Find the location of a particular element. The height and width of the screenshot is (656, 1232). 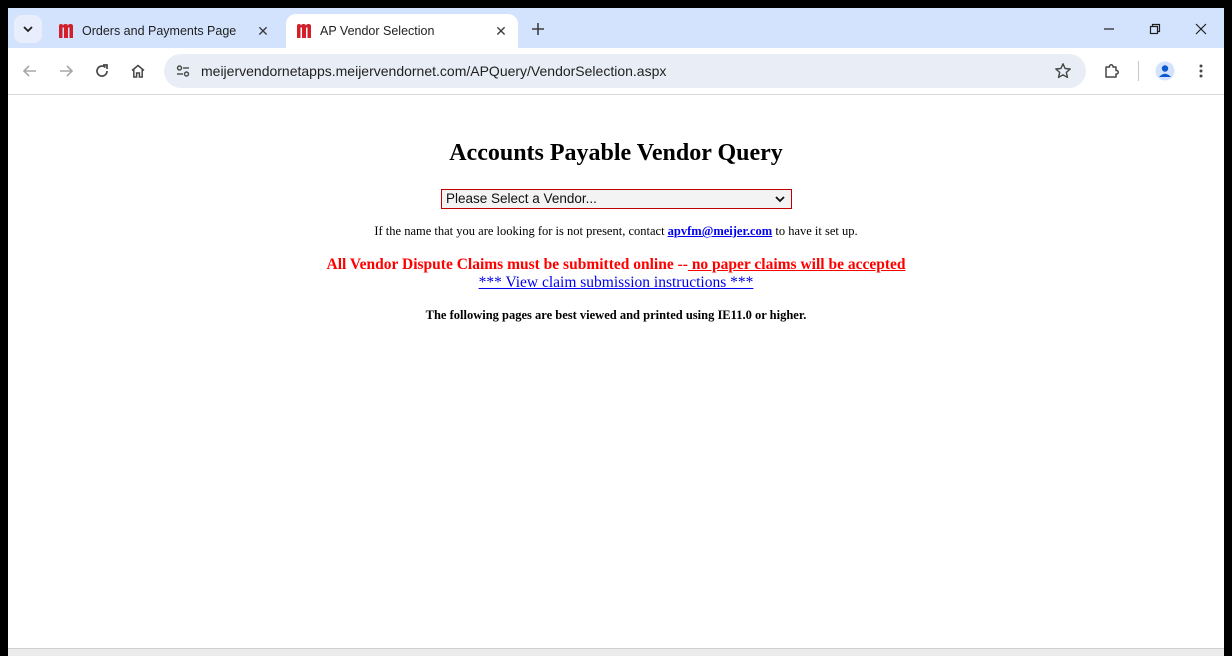

more-vert-icon is located at coordinates (1201, 71).